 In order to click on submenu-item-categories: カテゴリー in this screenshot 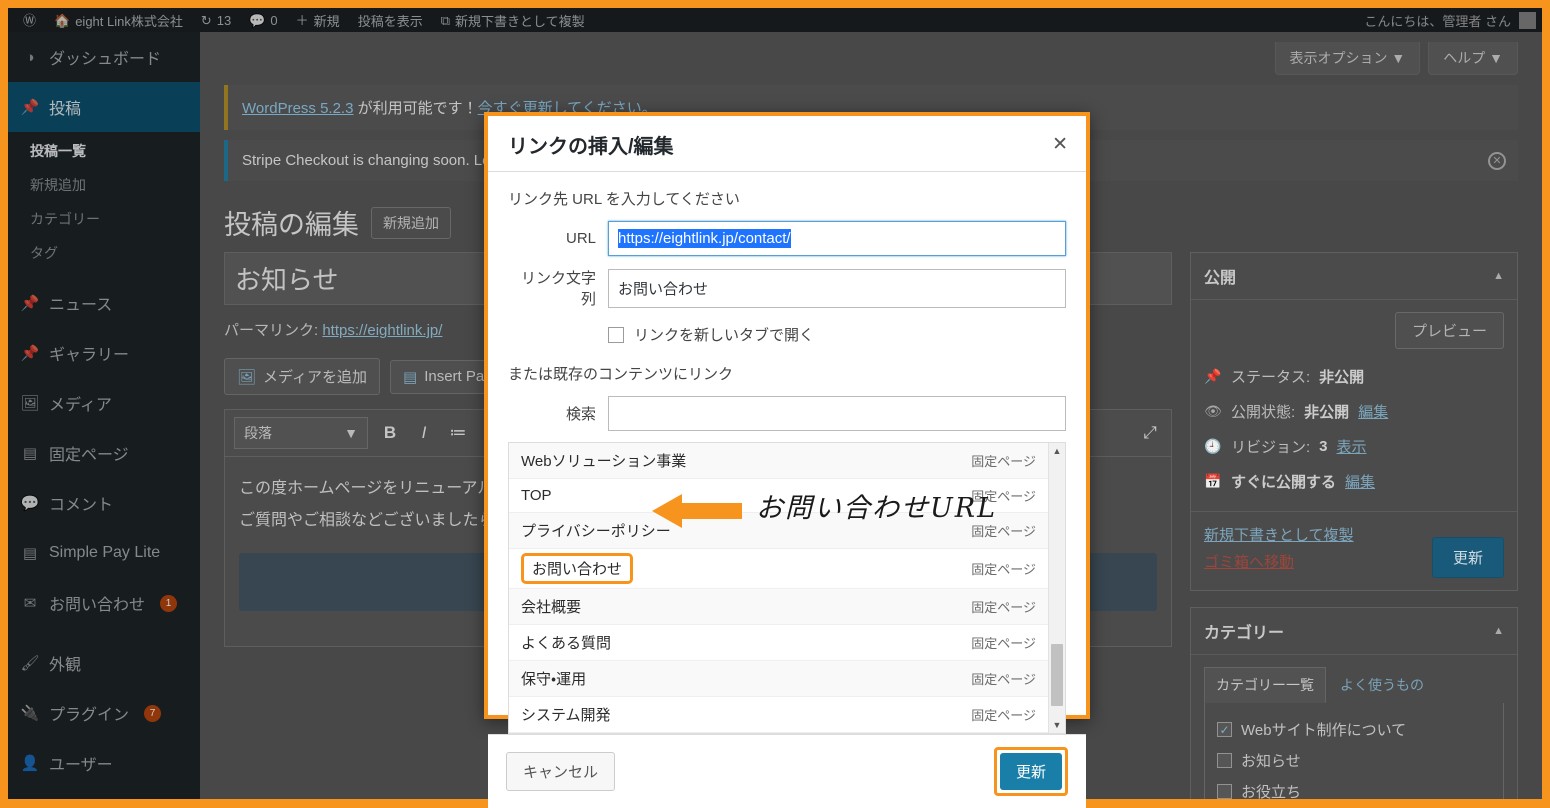, I will do `click(104, 219)`.